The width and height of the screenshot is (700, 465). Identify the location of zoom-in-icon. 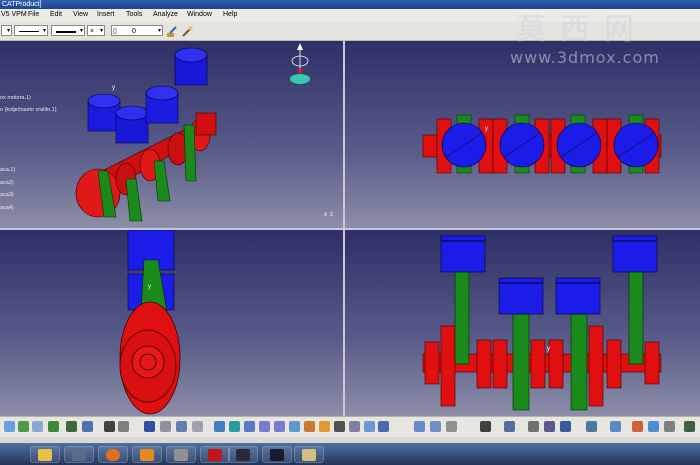
(264, 426).